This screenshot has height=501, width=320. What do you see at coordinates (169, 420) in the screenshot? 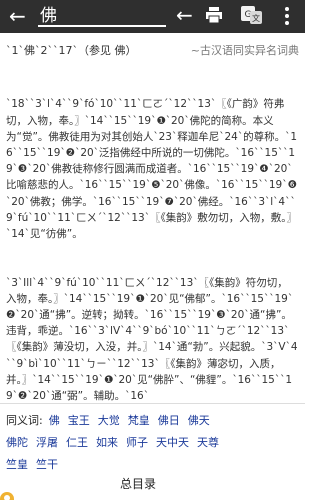
I see `synonym-item: 佛日` at bounding box center [169, 420].